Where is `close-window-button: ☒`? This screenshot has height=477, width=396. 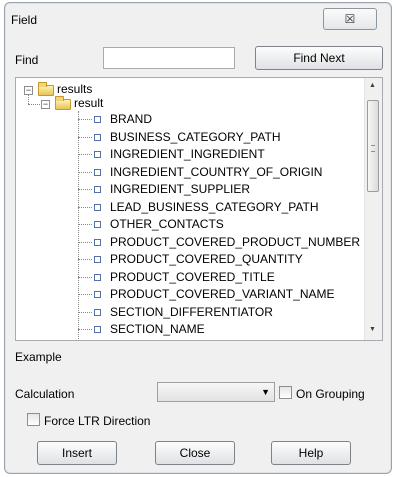 close-window-button: ☒ is located at coordinates (350, 19).